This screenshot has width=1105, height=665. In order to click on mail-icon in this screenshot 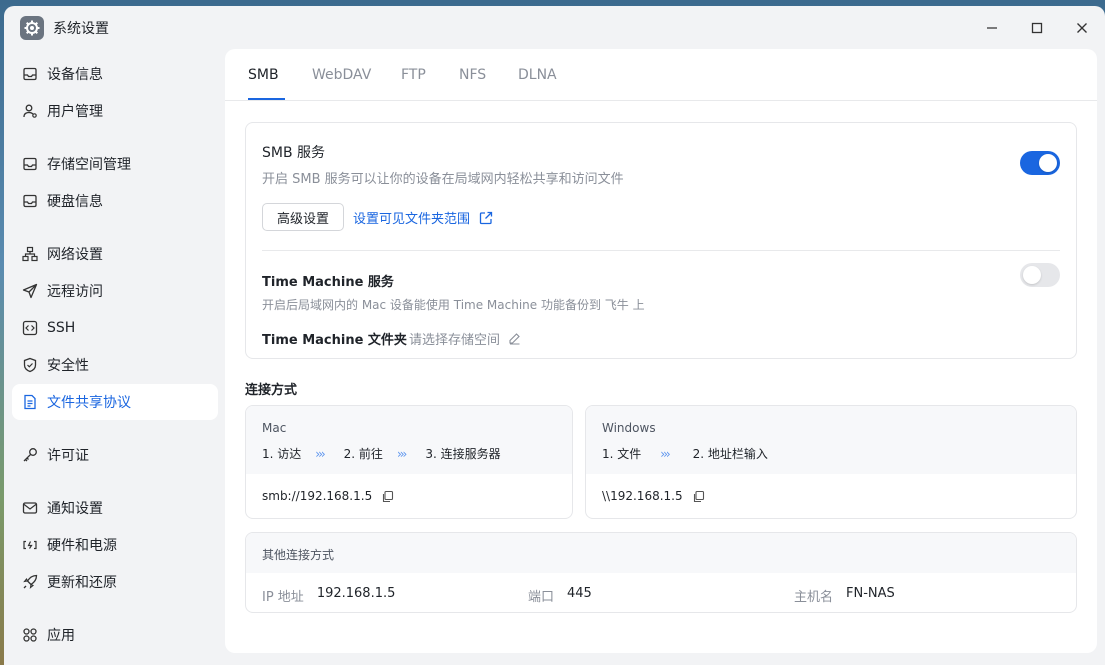, I will do `click(30, 508)`.